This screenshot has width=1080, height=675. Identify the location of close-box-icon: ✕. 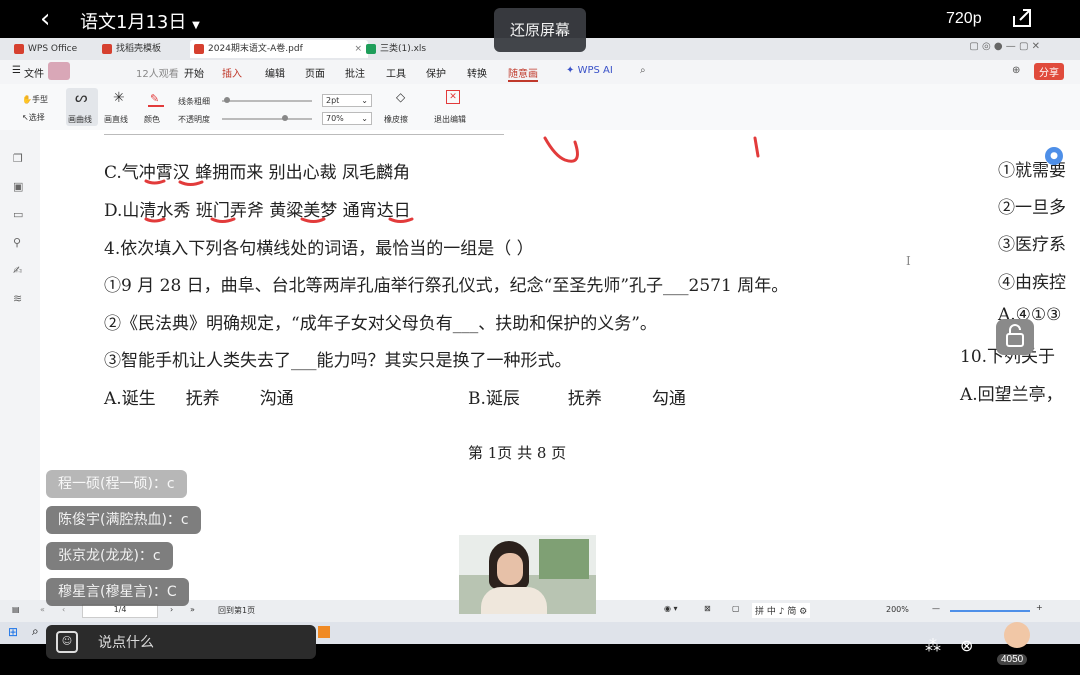
(453, 97).